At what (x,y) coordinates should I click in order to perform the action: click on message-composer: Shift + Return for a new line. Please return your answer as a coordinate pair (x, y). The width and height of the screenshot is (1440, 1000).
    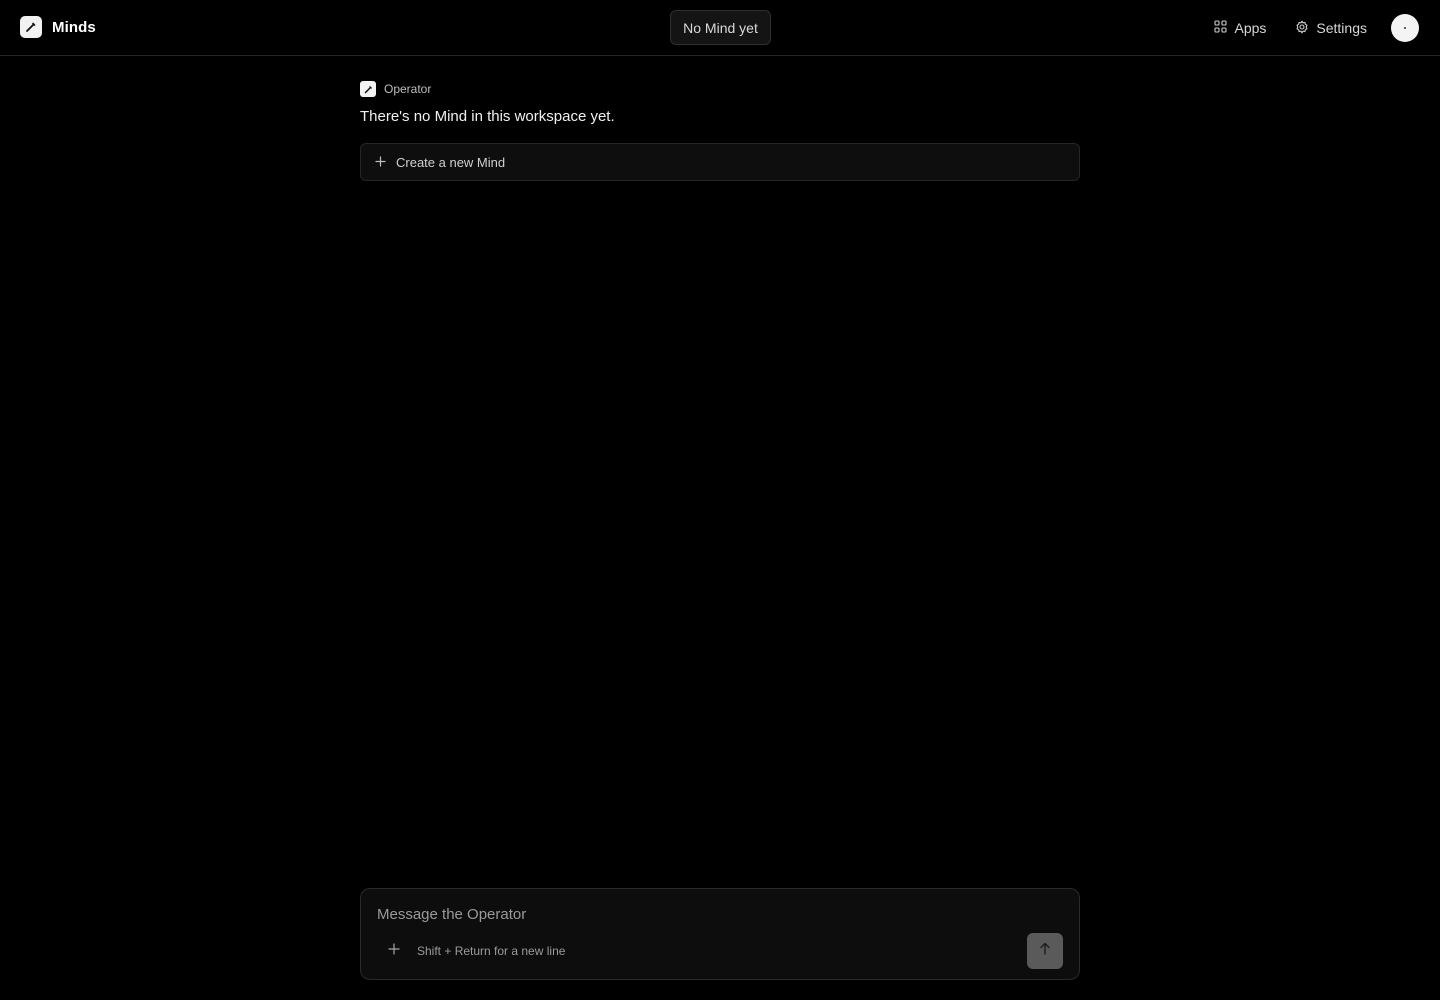
    Looking at the image, I should click on (720, 934).